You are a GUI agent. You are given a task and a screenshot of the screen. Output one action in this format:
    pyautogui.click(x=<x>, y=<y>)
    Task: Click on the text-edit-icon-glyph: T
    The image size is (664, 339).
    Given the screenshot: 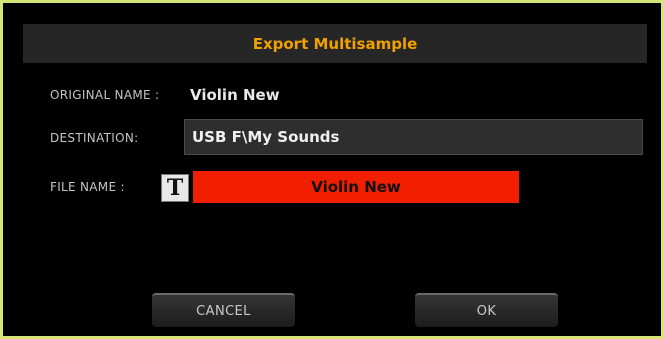 What is the action you would take?
    pyautogui.click(x=175, y=188)
    